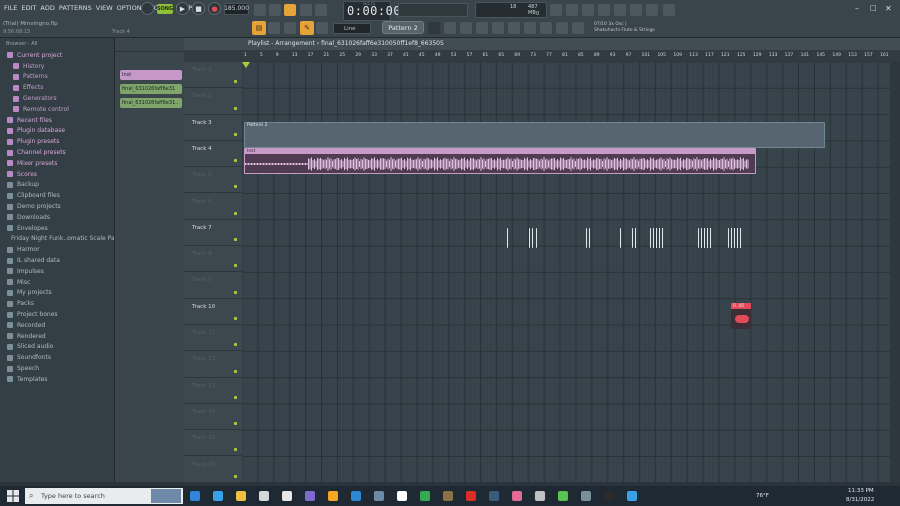 The image size is (900, 506). I want to click on metronome-icon, so click(260, 10).